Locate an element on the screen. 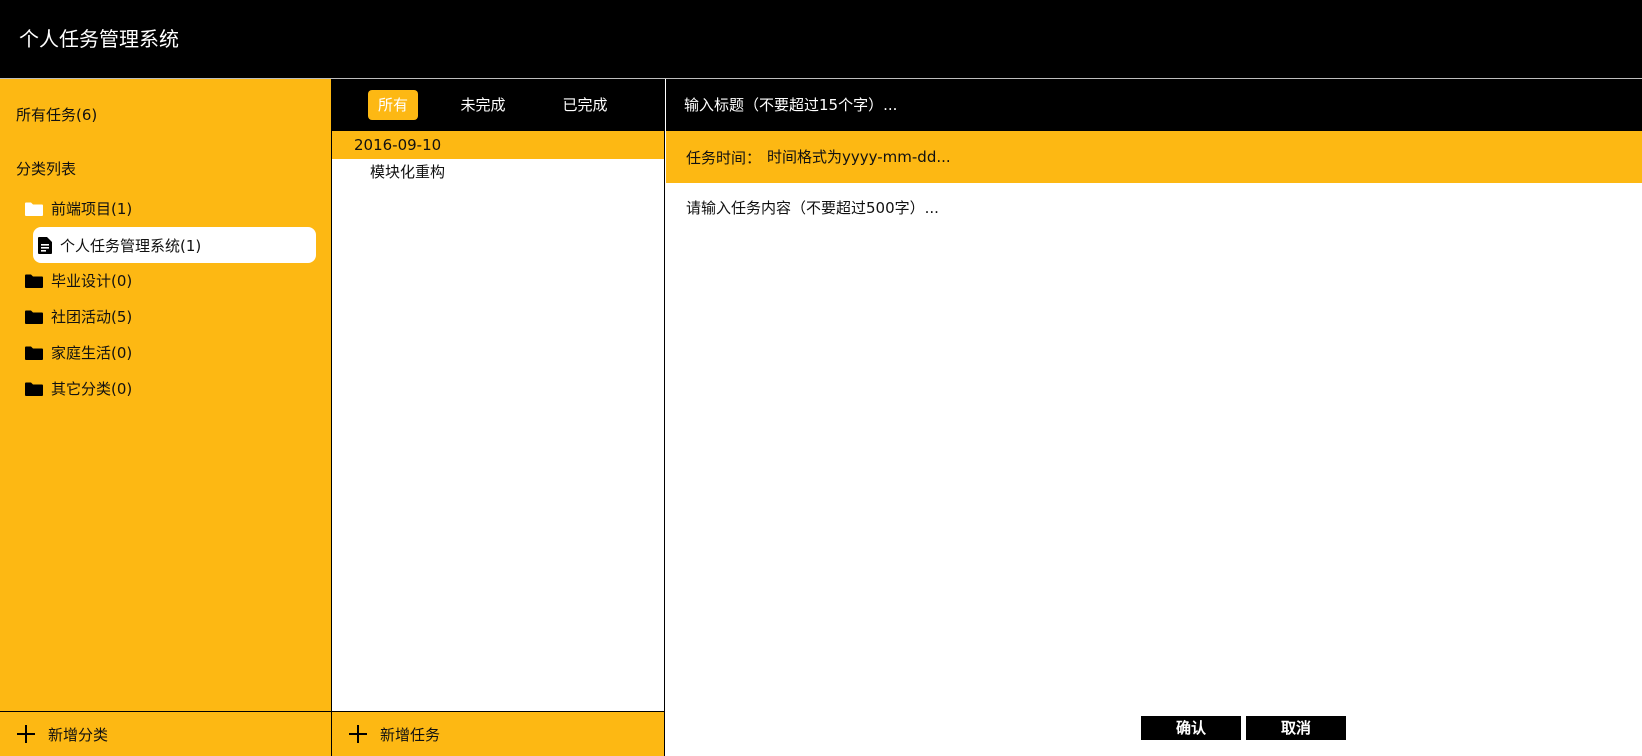 The image size is (1642, 756). cancel-button: 取消 is located at coordinates (1296, 728).